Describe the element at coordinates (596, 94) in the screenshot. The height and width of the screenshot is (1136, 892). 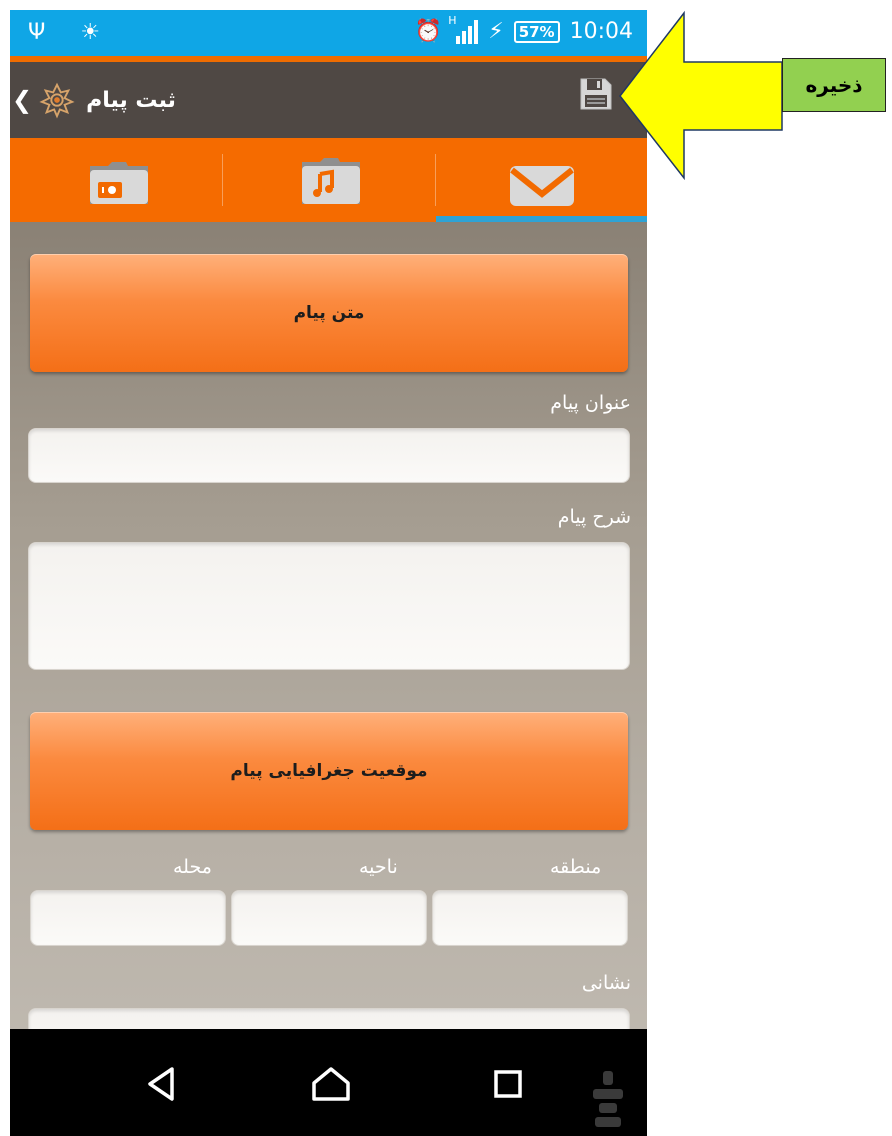
I see `save-icon` at that location.